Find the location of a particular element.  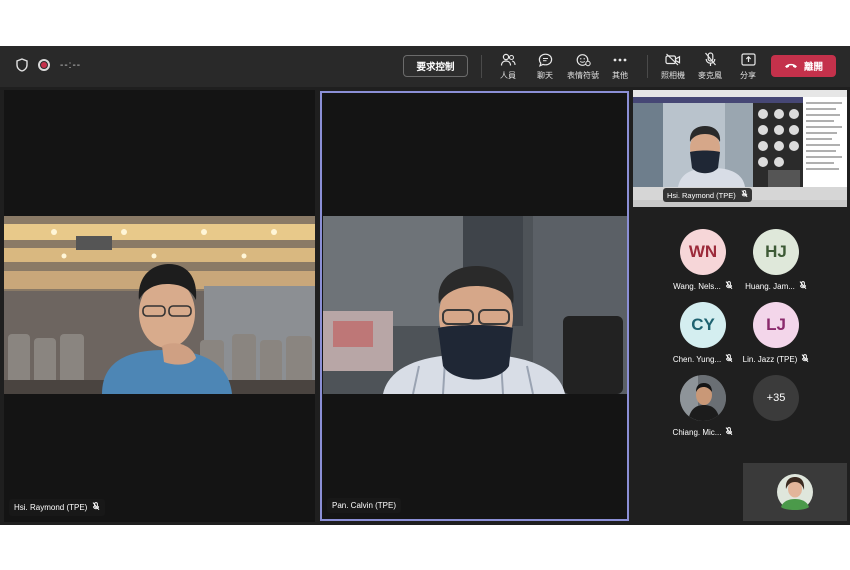

people-icon is located at coordinates (508, 59).